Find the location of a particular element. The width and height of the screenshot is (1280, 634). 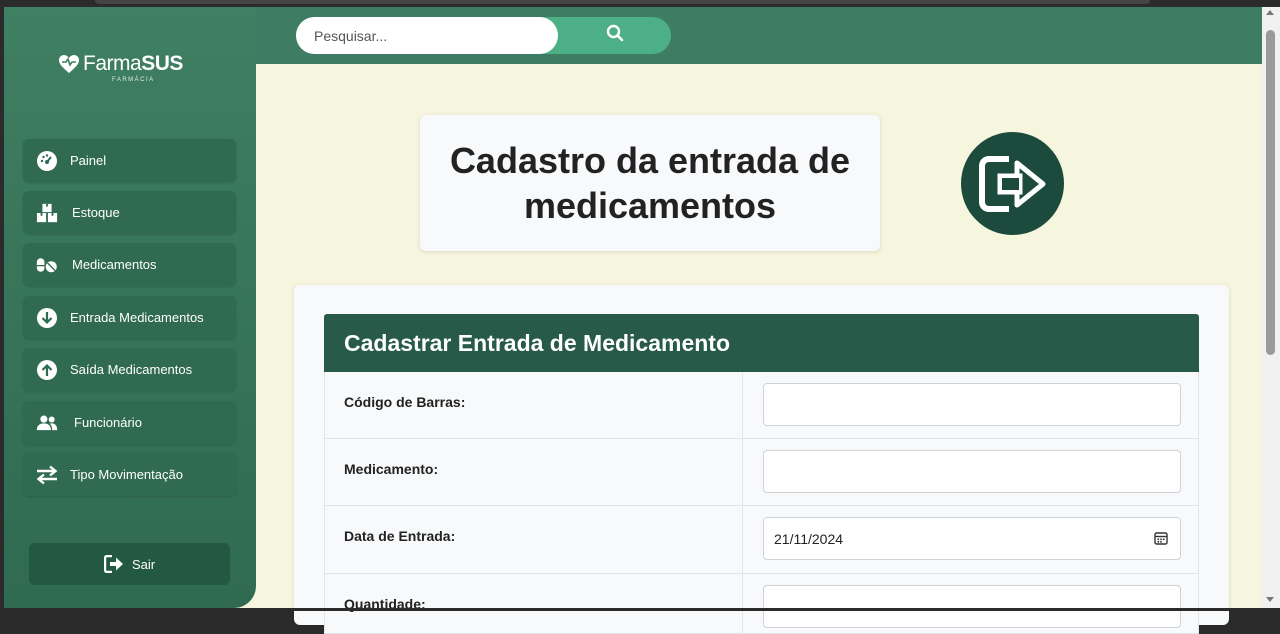

sidebar-item-tipo-movimentacao: Tipo Movimentação is located at coordinates (129, 474).